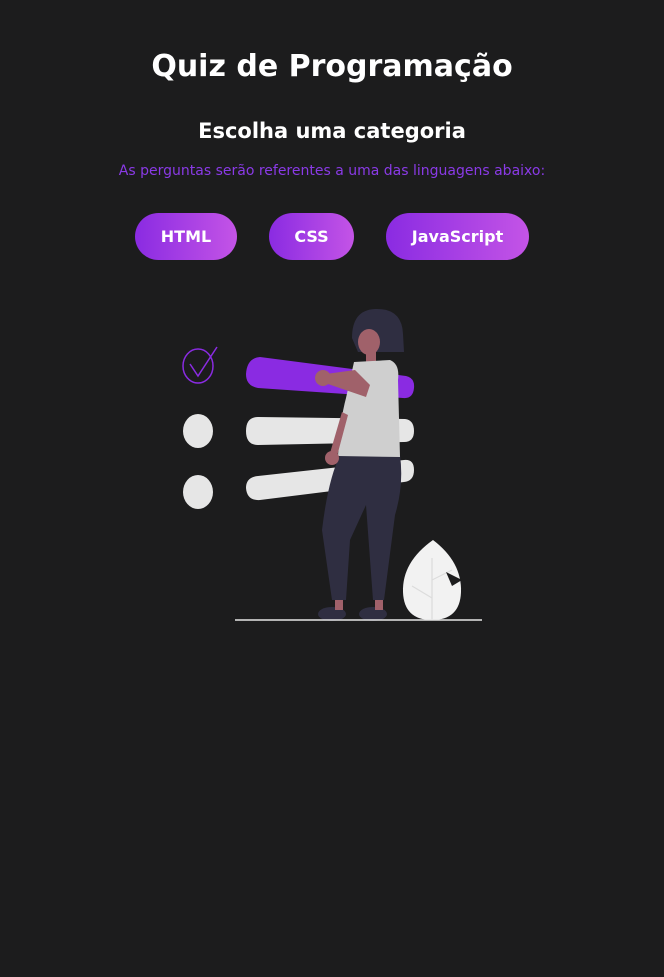  What do you see at coordinates (332, 66) in the screenshot?
I see `page-title: Quiz de Programação` at bounding box center [332, 66].